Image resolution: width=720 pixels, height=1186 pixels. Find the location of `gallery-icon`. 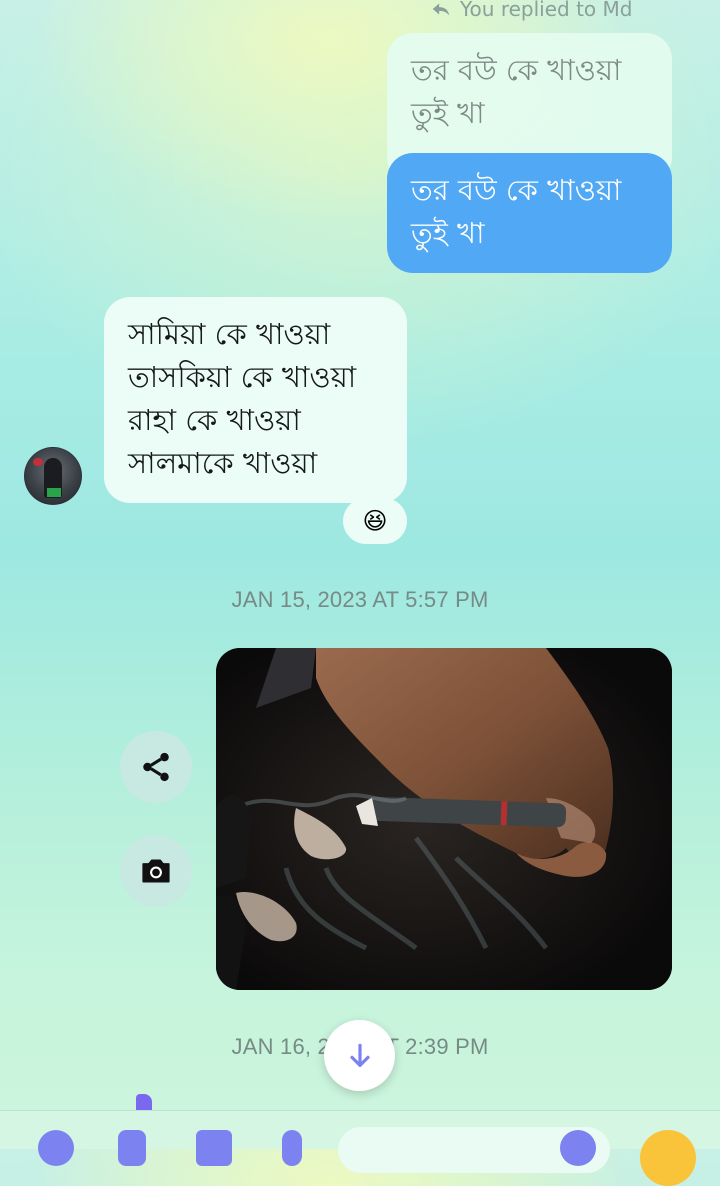

gallery-icon is located at coordinates (214, 1148).